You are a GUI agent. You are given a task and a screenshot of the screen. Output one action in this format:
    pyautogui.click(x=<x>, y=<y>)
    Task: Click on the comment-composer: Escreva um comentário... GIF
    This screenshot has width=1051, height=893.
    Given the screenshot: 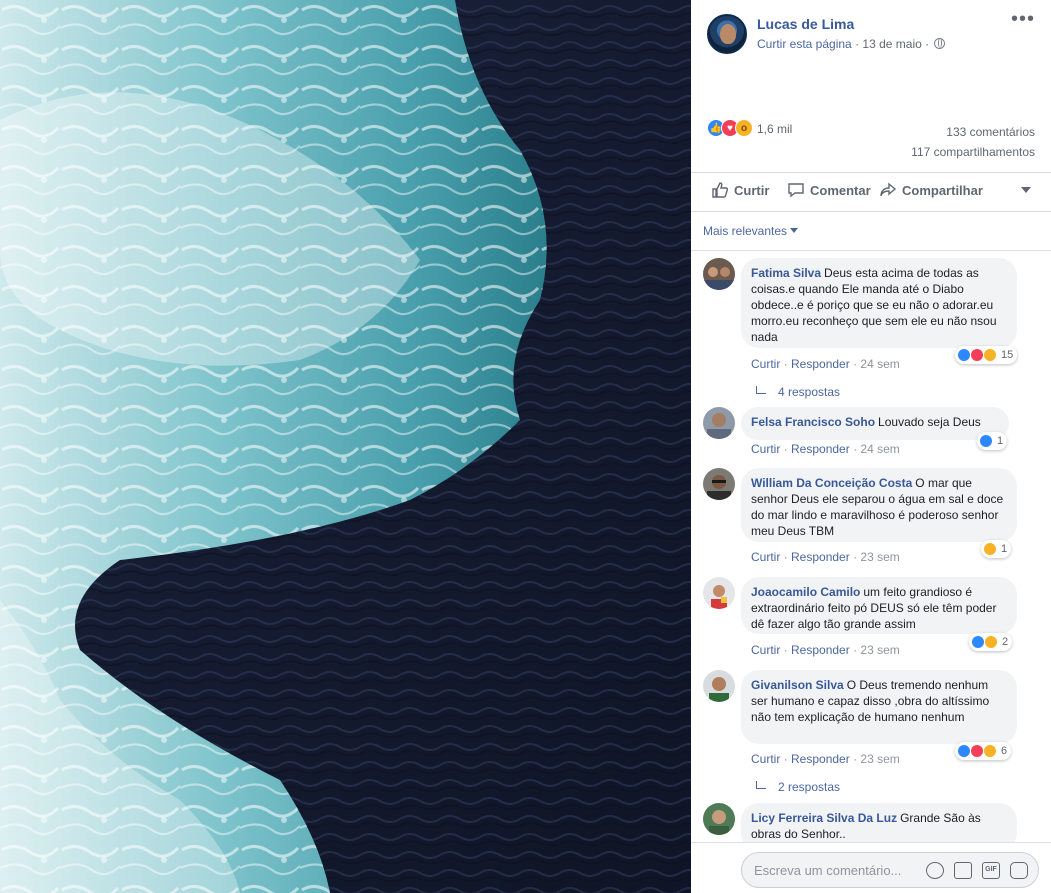 What is the action you would take?
    pyautogui.click(x=871, y=867)
    